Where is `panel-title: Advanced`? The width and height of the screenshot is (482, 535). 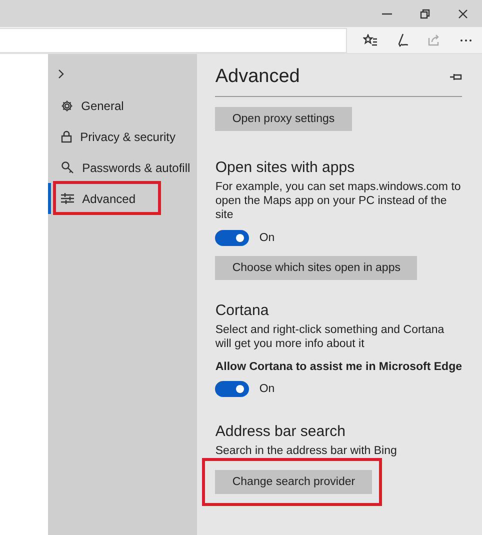
panel-title: Advanced is located at coordinates (257, 77).